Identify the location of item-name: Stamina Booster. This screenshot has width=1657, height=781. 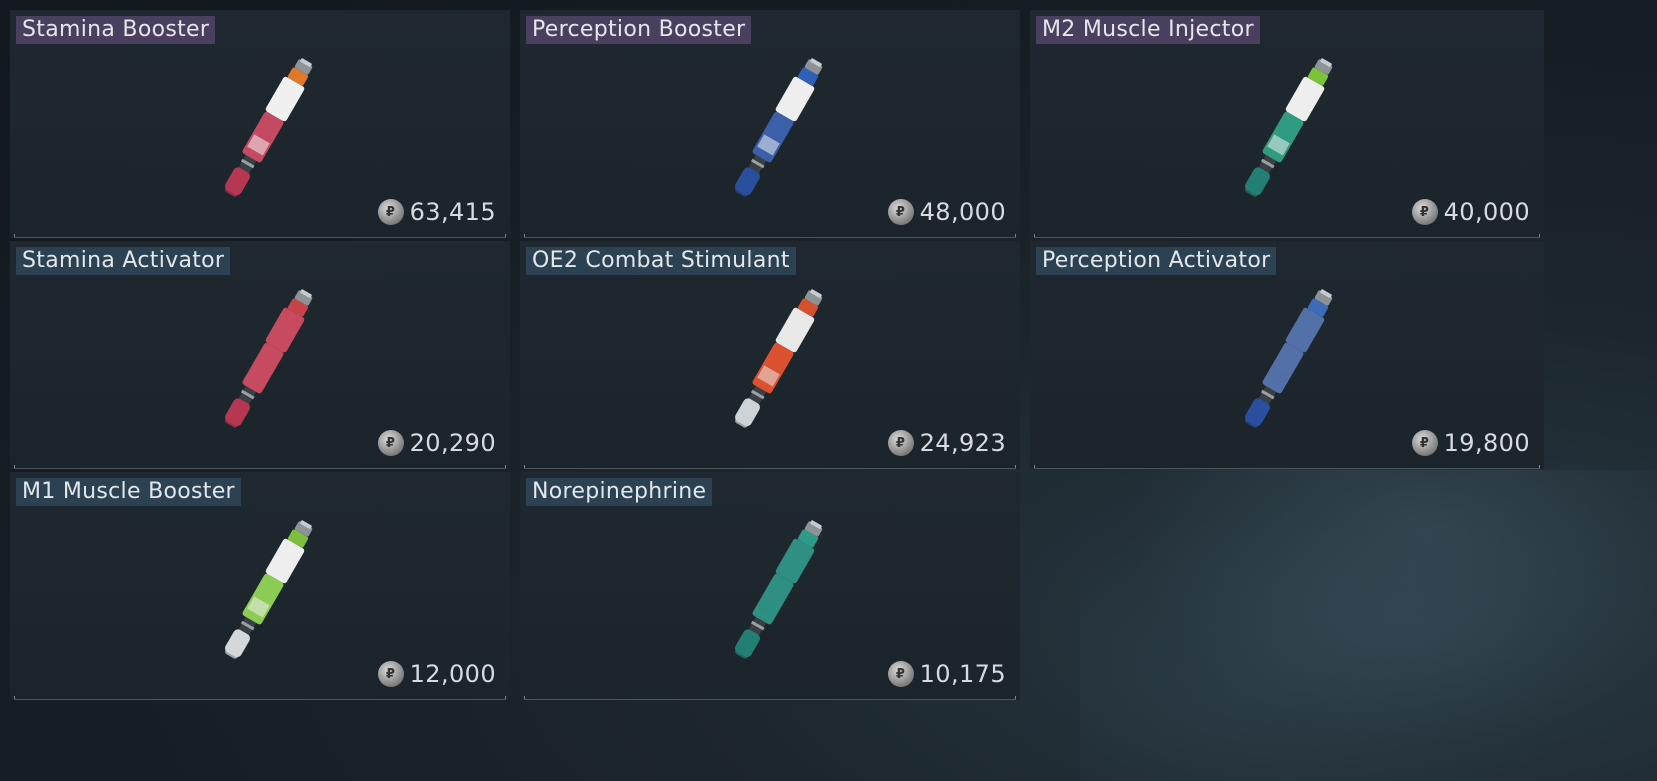
(116, 30).